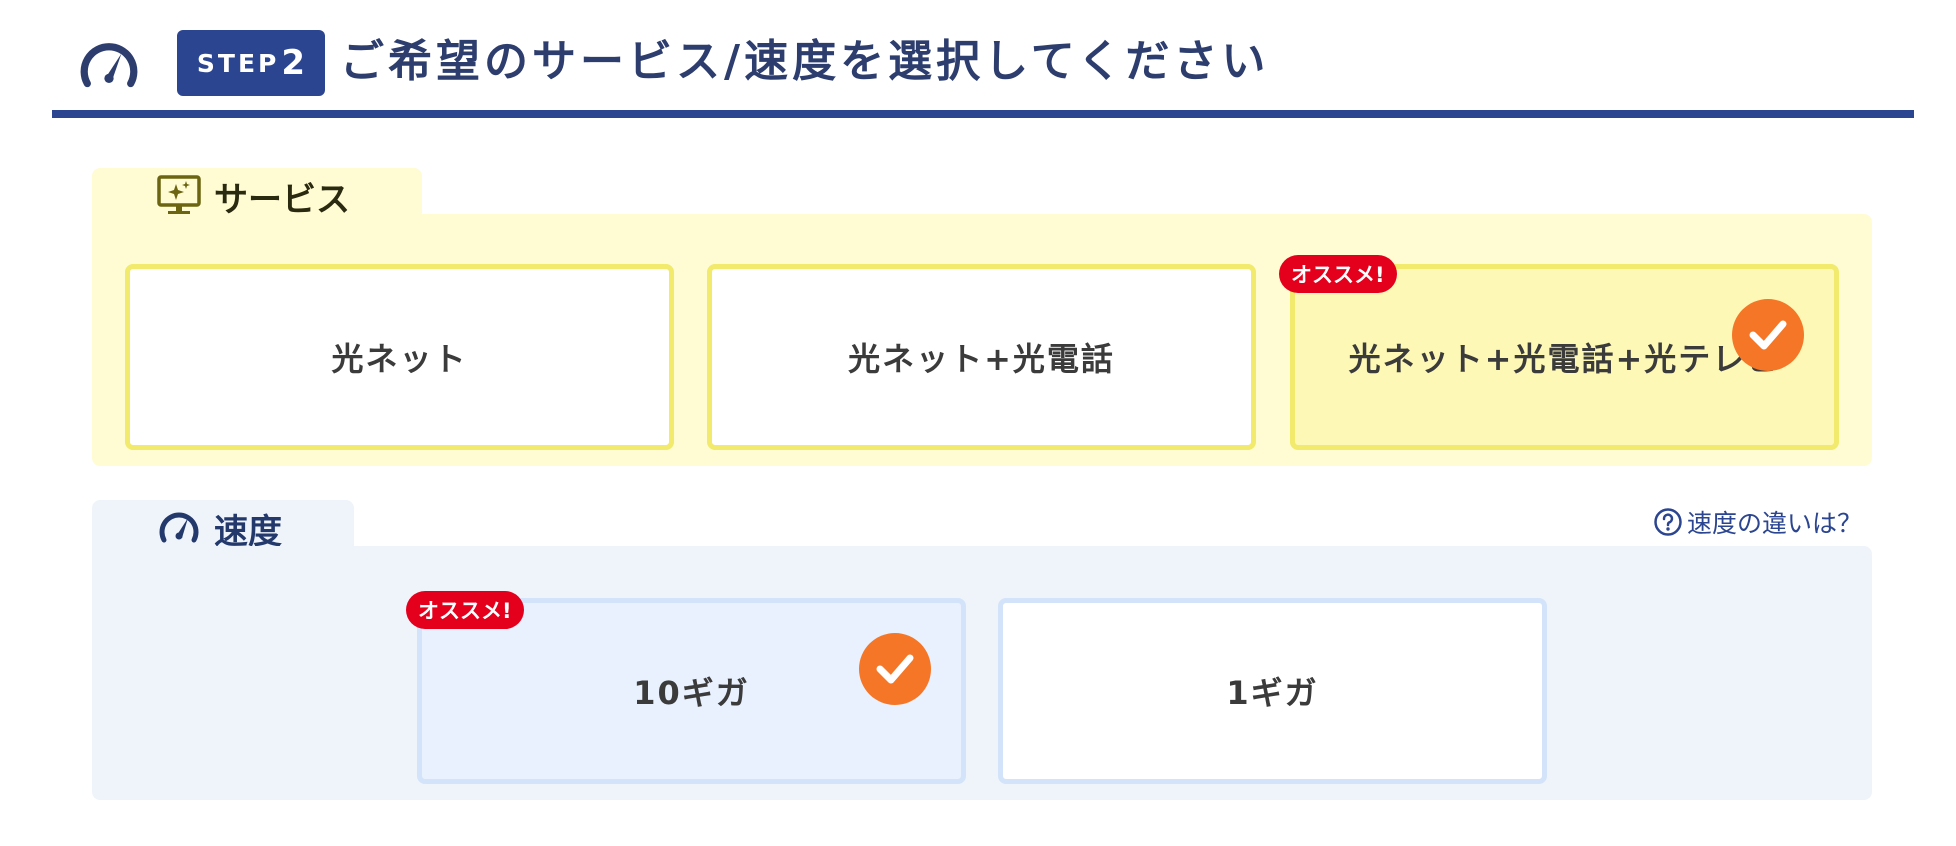  I want to click on step-header: STEP 2 ご希望のサービス/速度を選択してください, so click(983, 72).